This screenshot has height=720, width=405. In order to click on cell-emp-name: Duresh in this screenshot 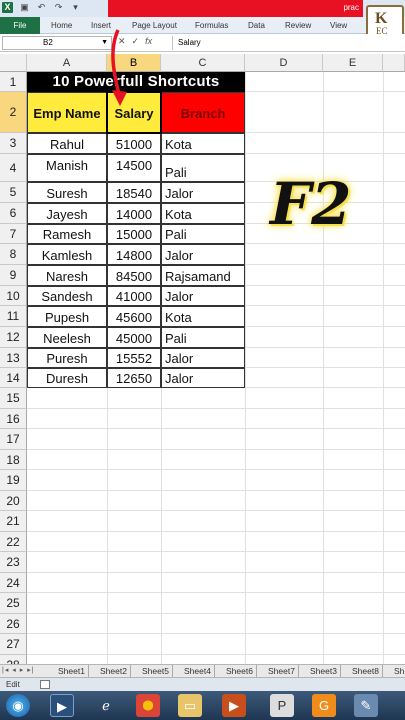, I will do `click(67, 378)`.